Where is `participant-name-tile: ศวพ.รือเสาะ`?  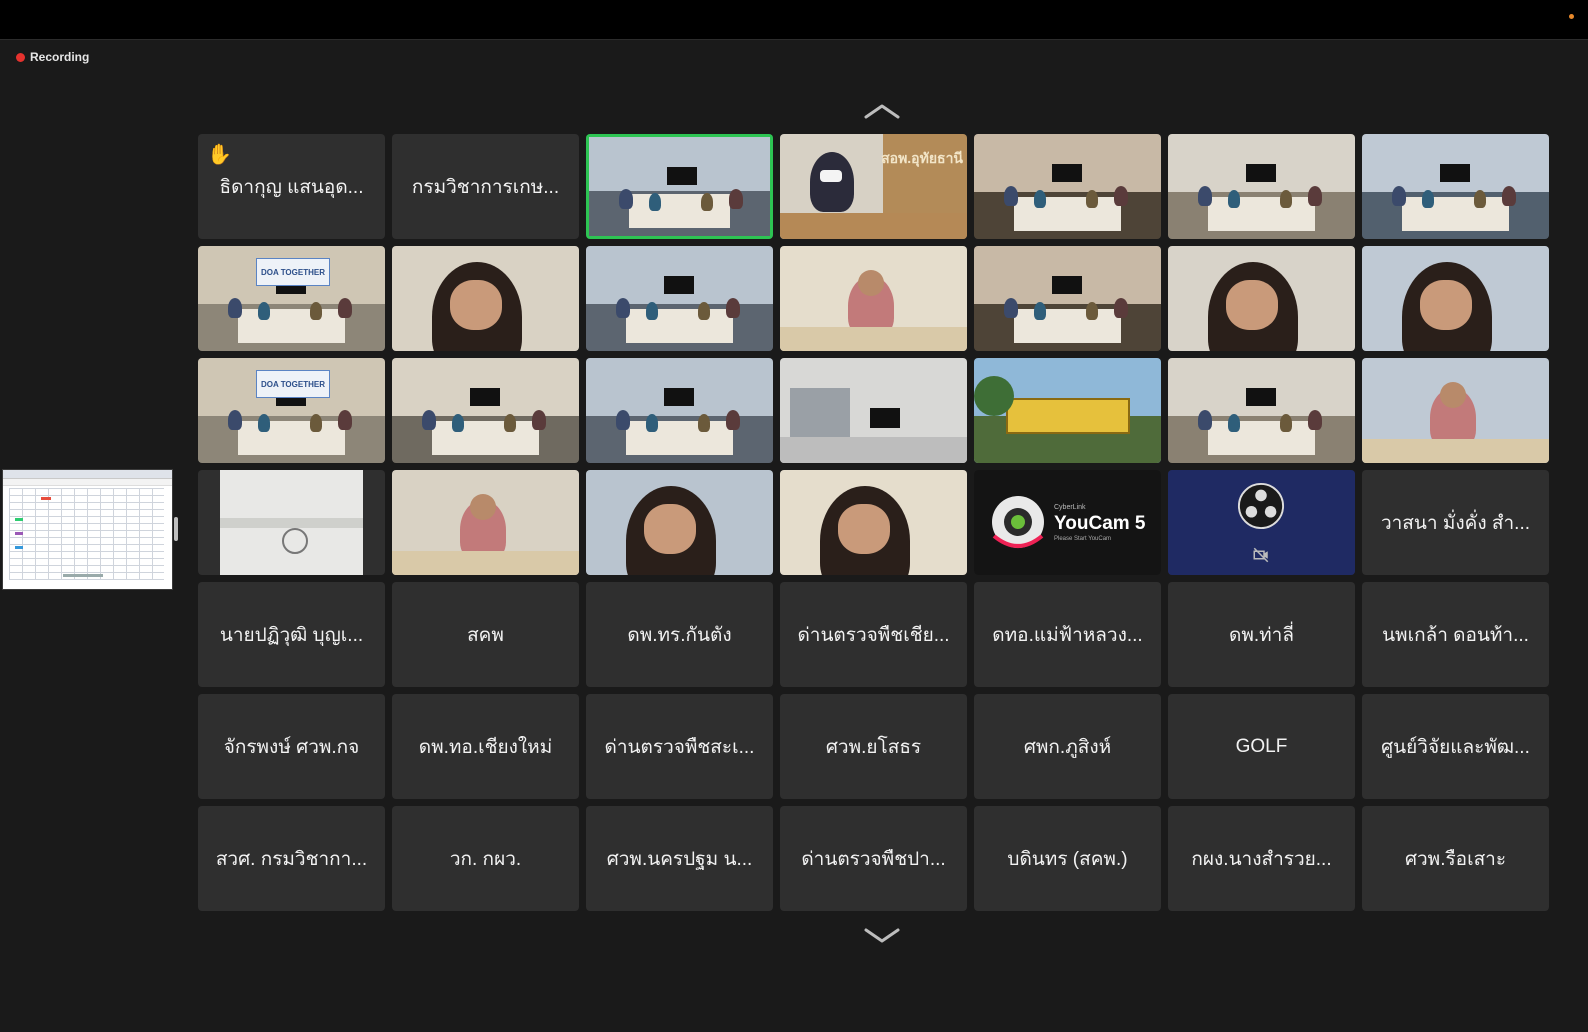
participant-name-tile: ศวพ.รือเสาะ is located at coordinates (1455, 858).